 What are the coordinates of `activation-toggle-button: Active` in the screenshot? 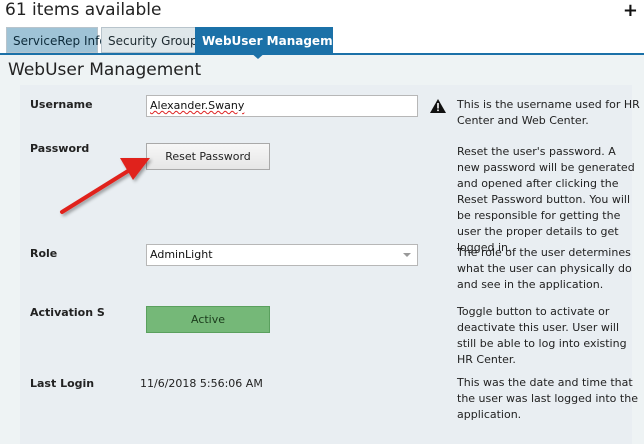 It's located at (208, 319).